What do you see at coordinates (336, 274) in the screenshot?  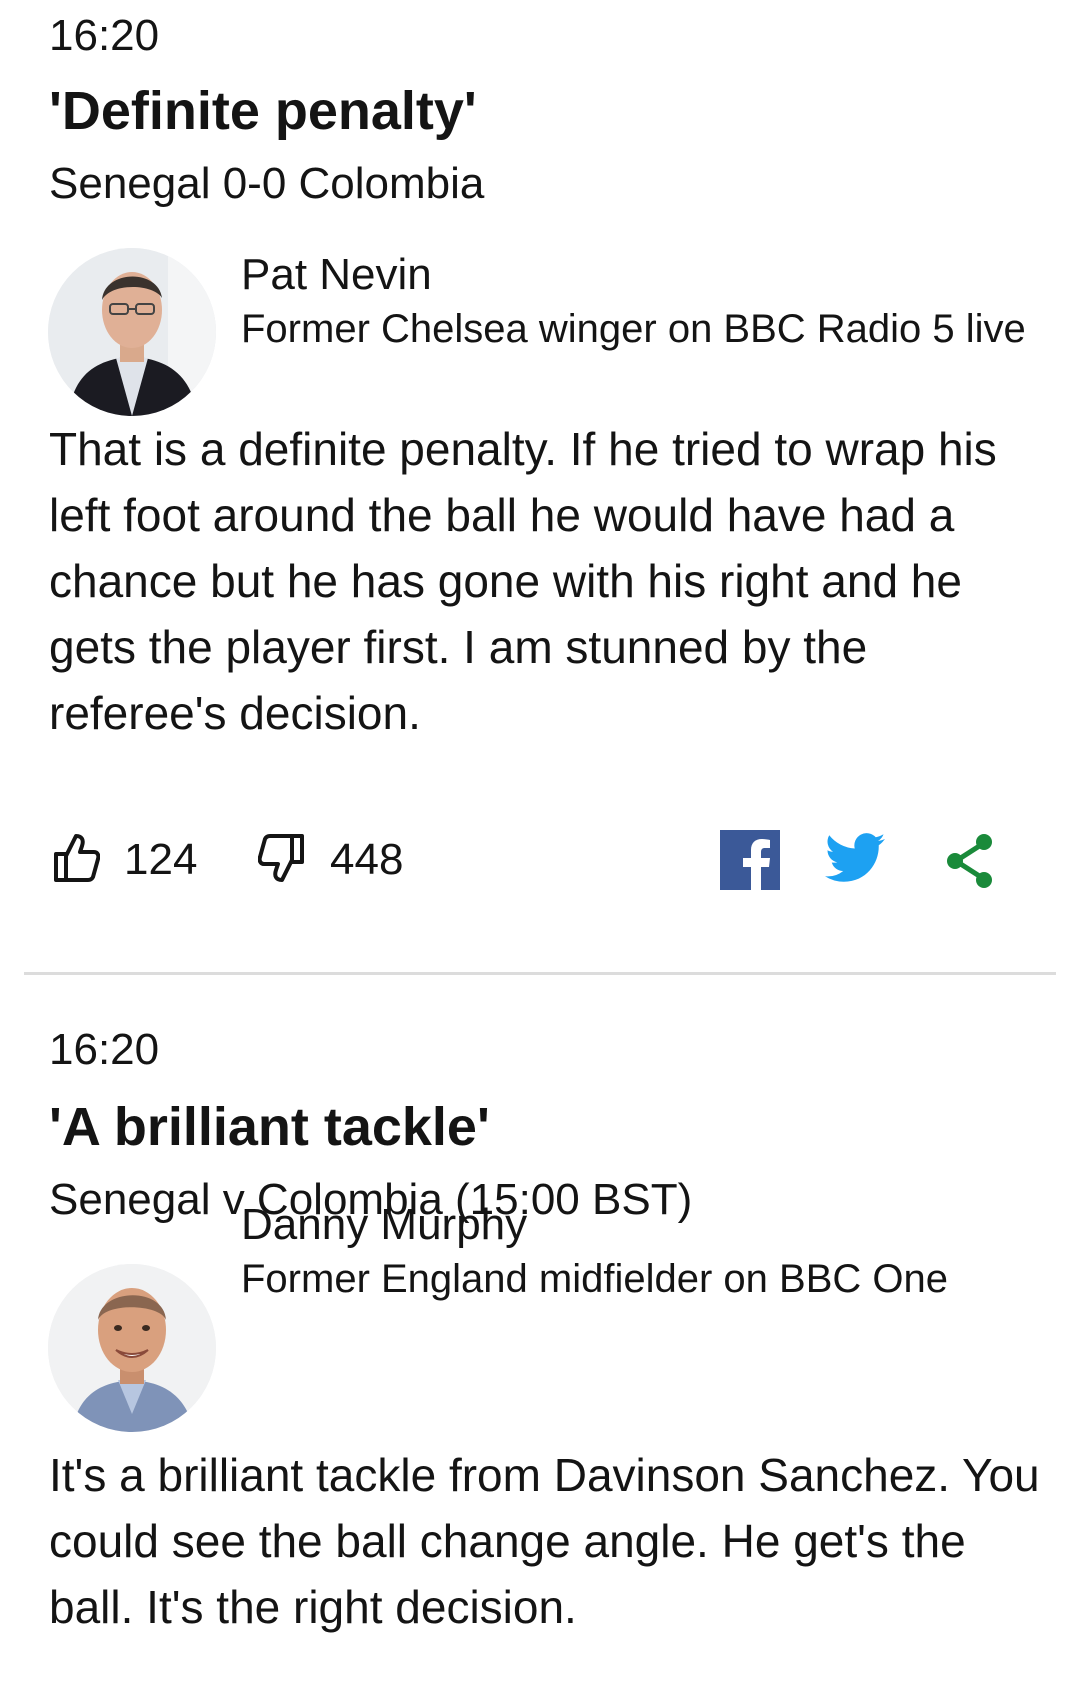 I see `author-name: Pat Nevin` at bounding box center [336, 274].